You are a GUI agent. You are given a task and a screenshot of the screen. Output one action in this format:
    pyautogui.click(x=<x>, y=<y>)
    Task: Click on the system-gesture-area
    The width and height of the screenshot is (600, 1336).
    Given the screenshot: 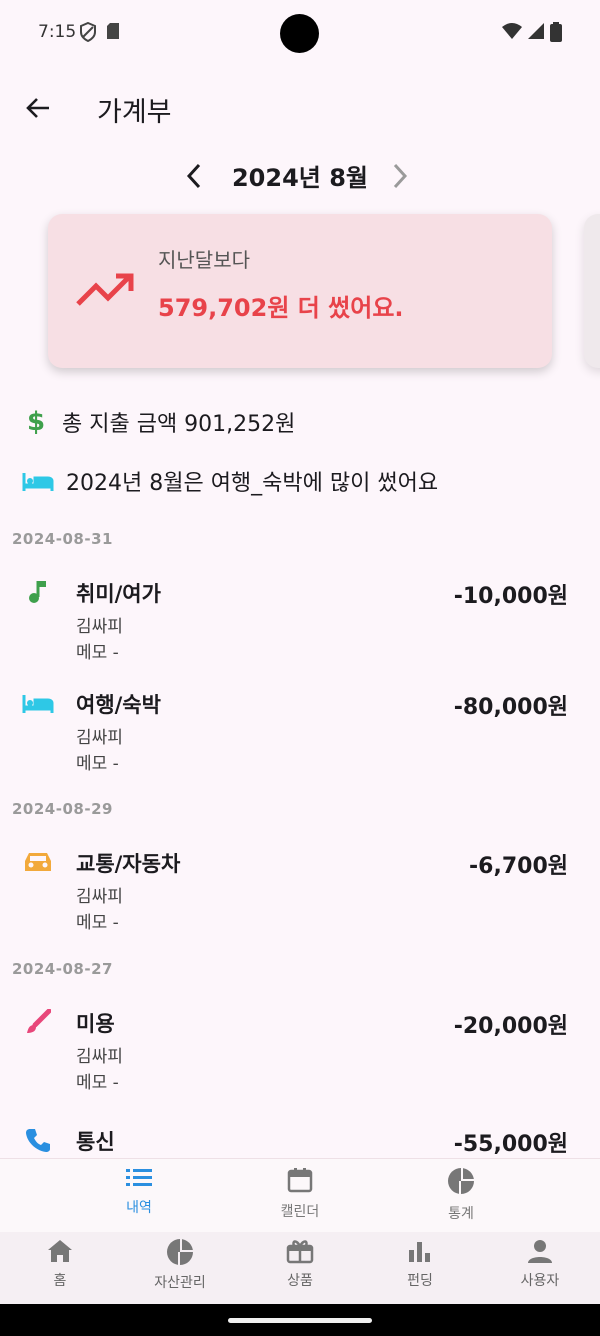 What is the action you would take?
    pyautogui.click(x=300, y=1320)
    